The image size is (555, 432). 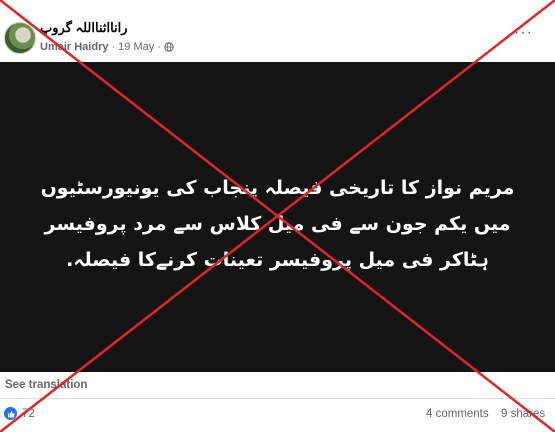 What do you see at coordinates (169, 47) in the screenshot?
I see `globe-icon` at bounding box center [169, 47].